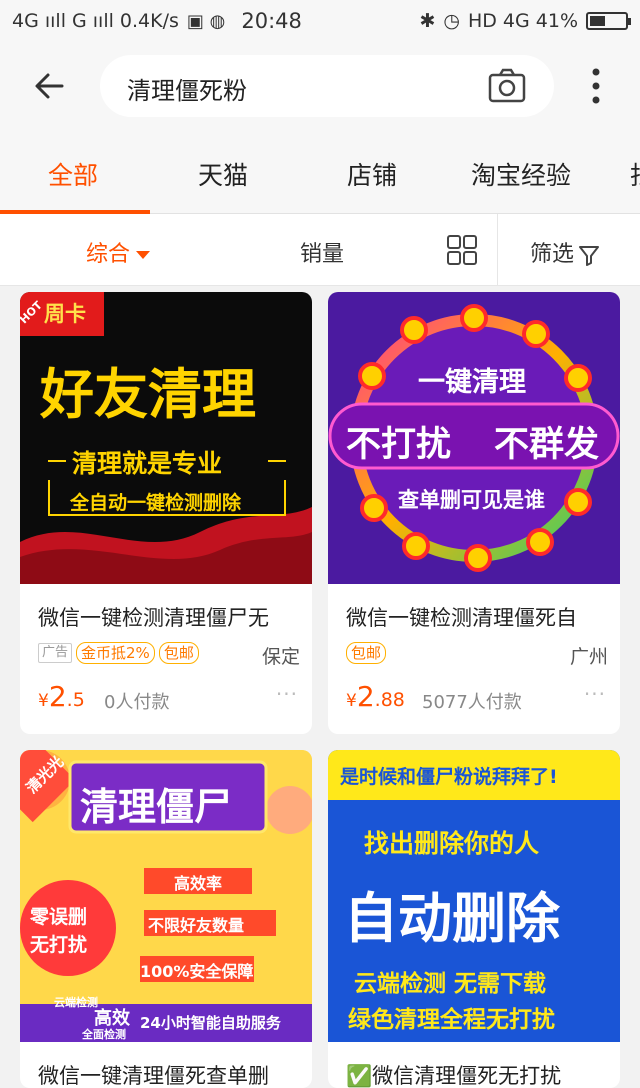 This screenshot has width=640, height=1088. What do you see at coordinates (271, 21) in the screenshot?
I see `clock: 20:48` at bounding box center [271, 21].